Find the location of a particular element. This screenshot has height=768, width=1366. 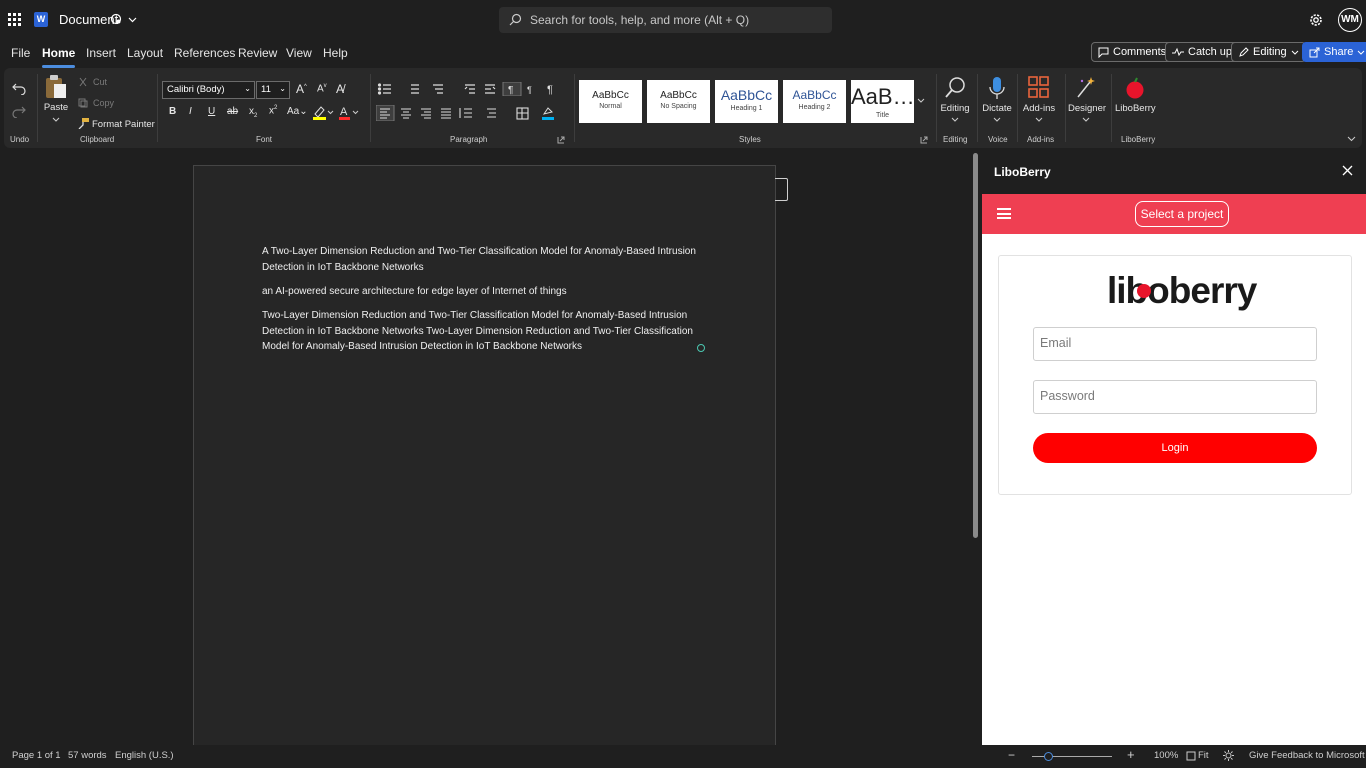

settings-gear-icon is located at coordinates (1316, 20).